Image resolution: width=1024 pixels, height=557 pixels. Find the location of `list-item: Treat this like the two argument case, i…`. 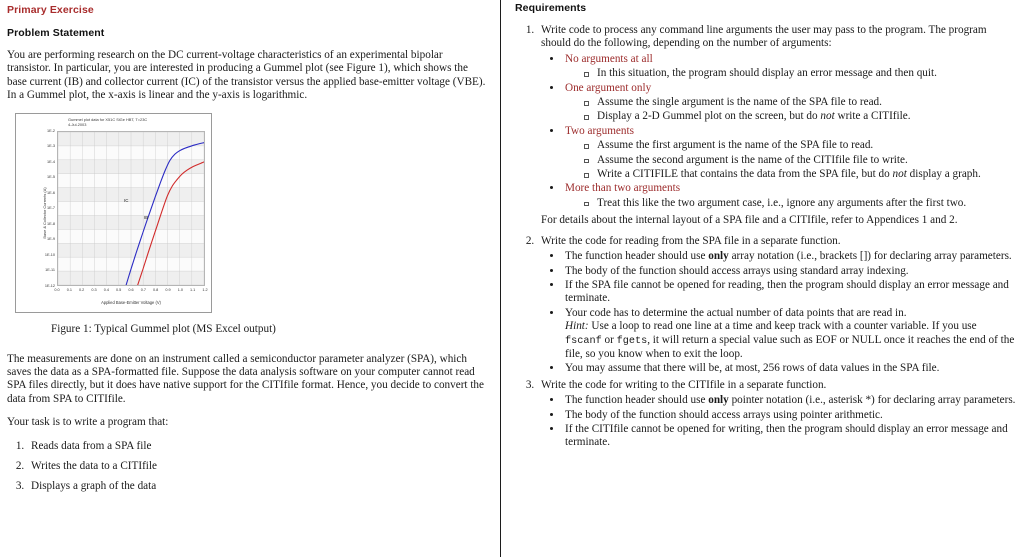

list-item: Treat this like the two argument case, i… is located at coordinates (799, 203).